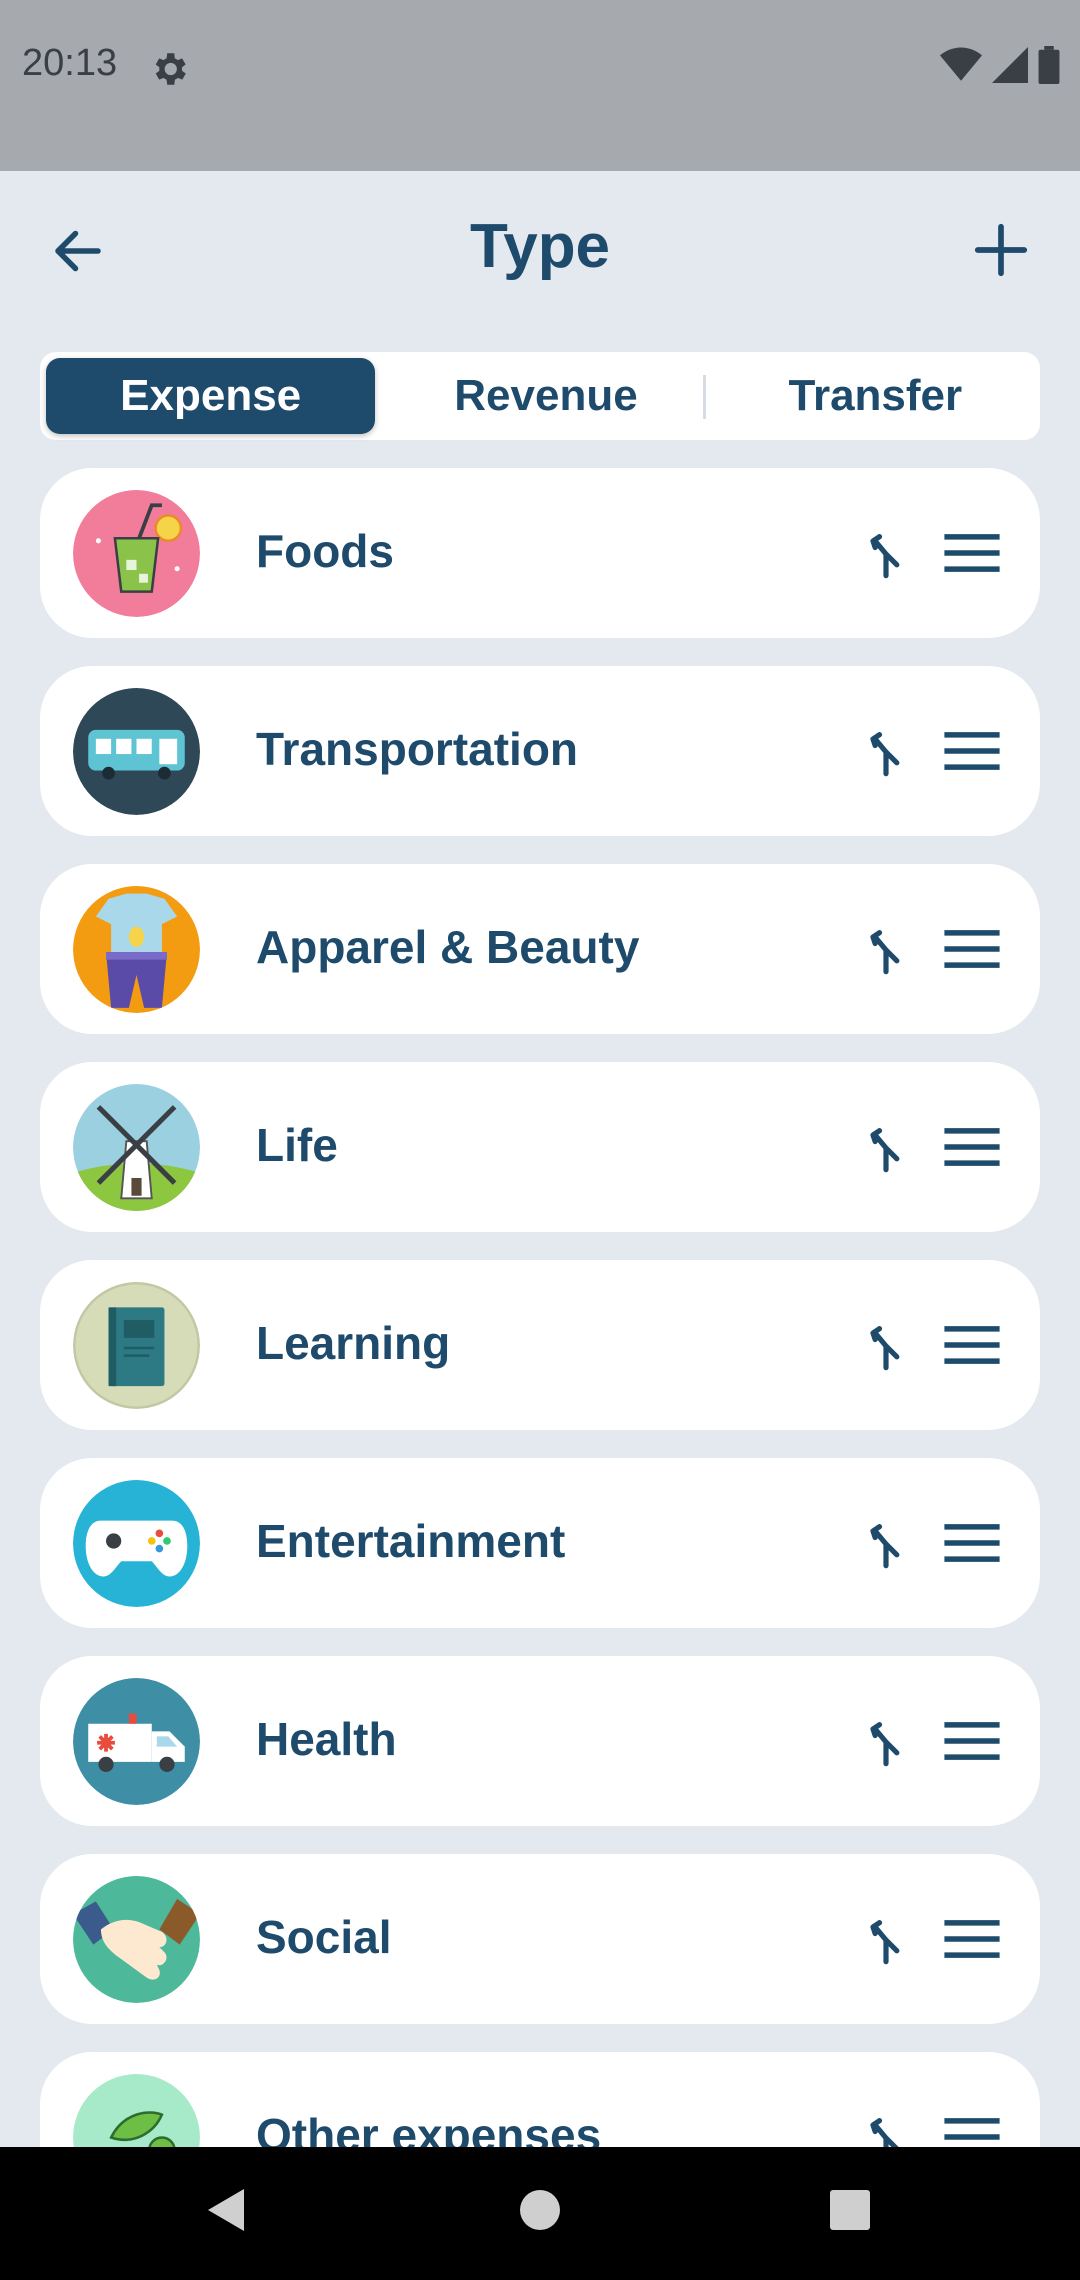 The height and width of the screenshot is (2280, 1080). I want to click on tab-divider, so click(704, 397).